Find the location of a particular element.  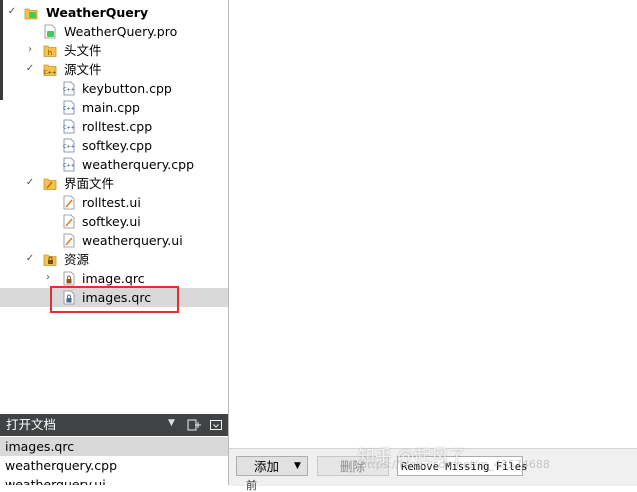

tree-item-label: softkey.ui is located at coordinates (111, 221).